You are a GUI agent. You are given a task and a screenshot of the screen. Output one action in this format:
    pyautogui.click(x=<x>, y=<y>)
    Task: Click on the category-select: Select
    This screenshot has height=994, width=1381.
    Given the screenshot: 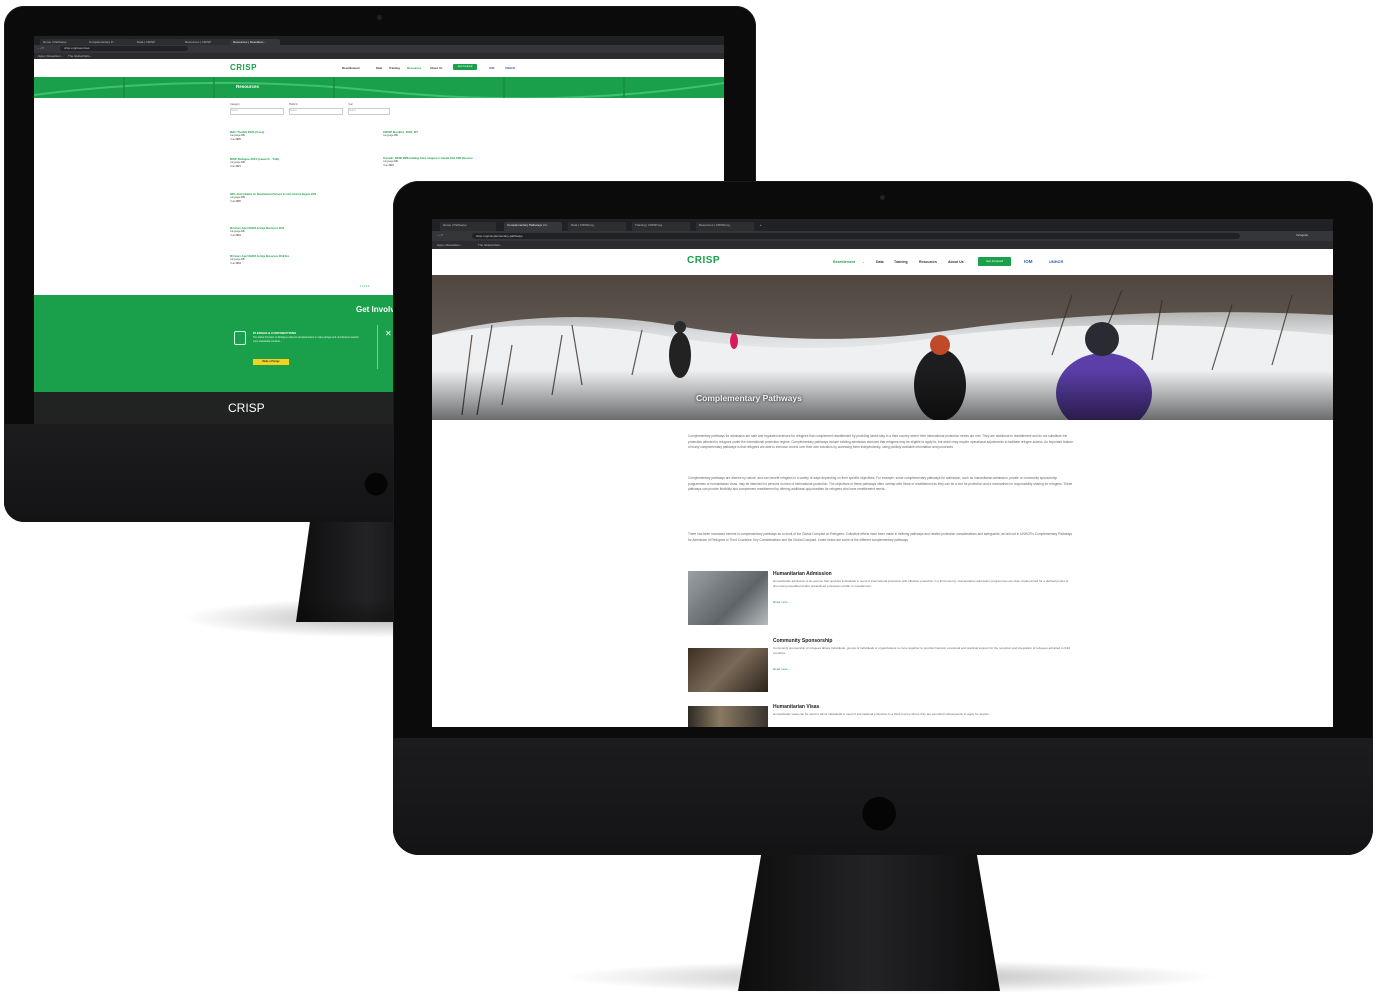 What is the action you would take?
    pyautogui.click(x=257, y=111)
    